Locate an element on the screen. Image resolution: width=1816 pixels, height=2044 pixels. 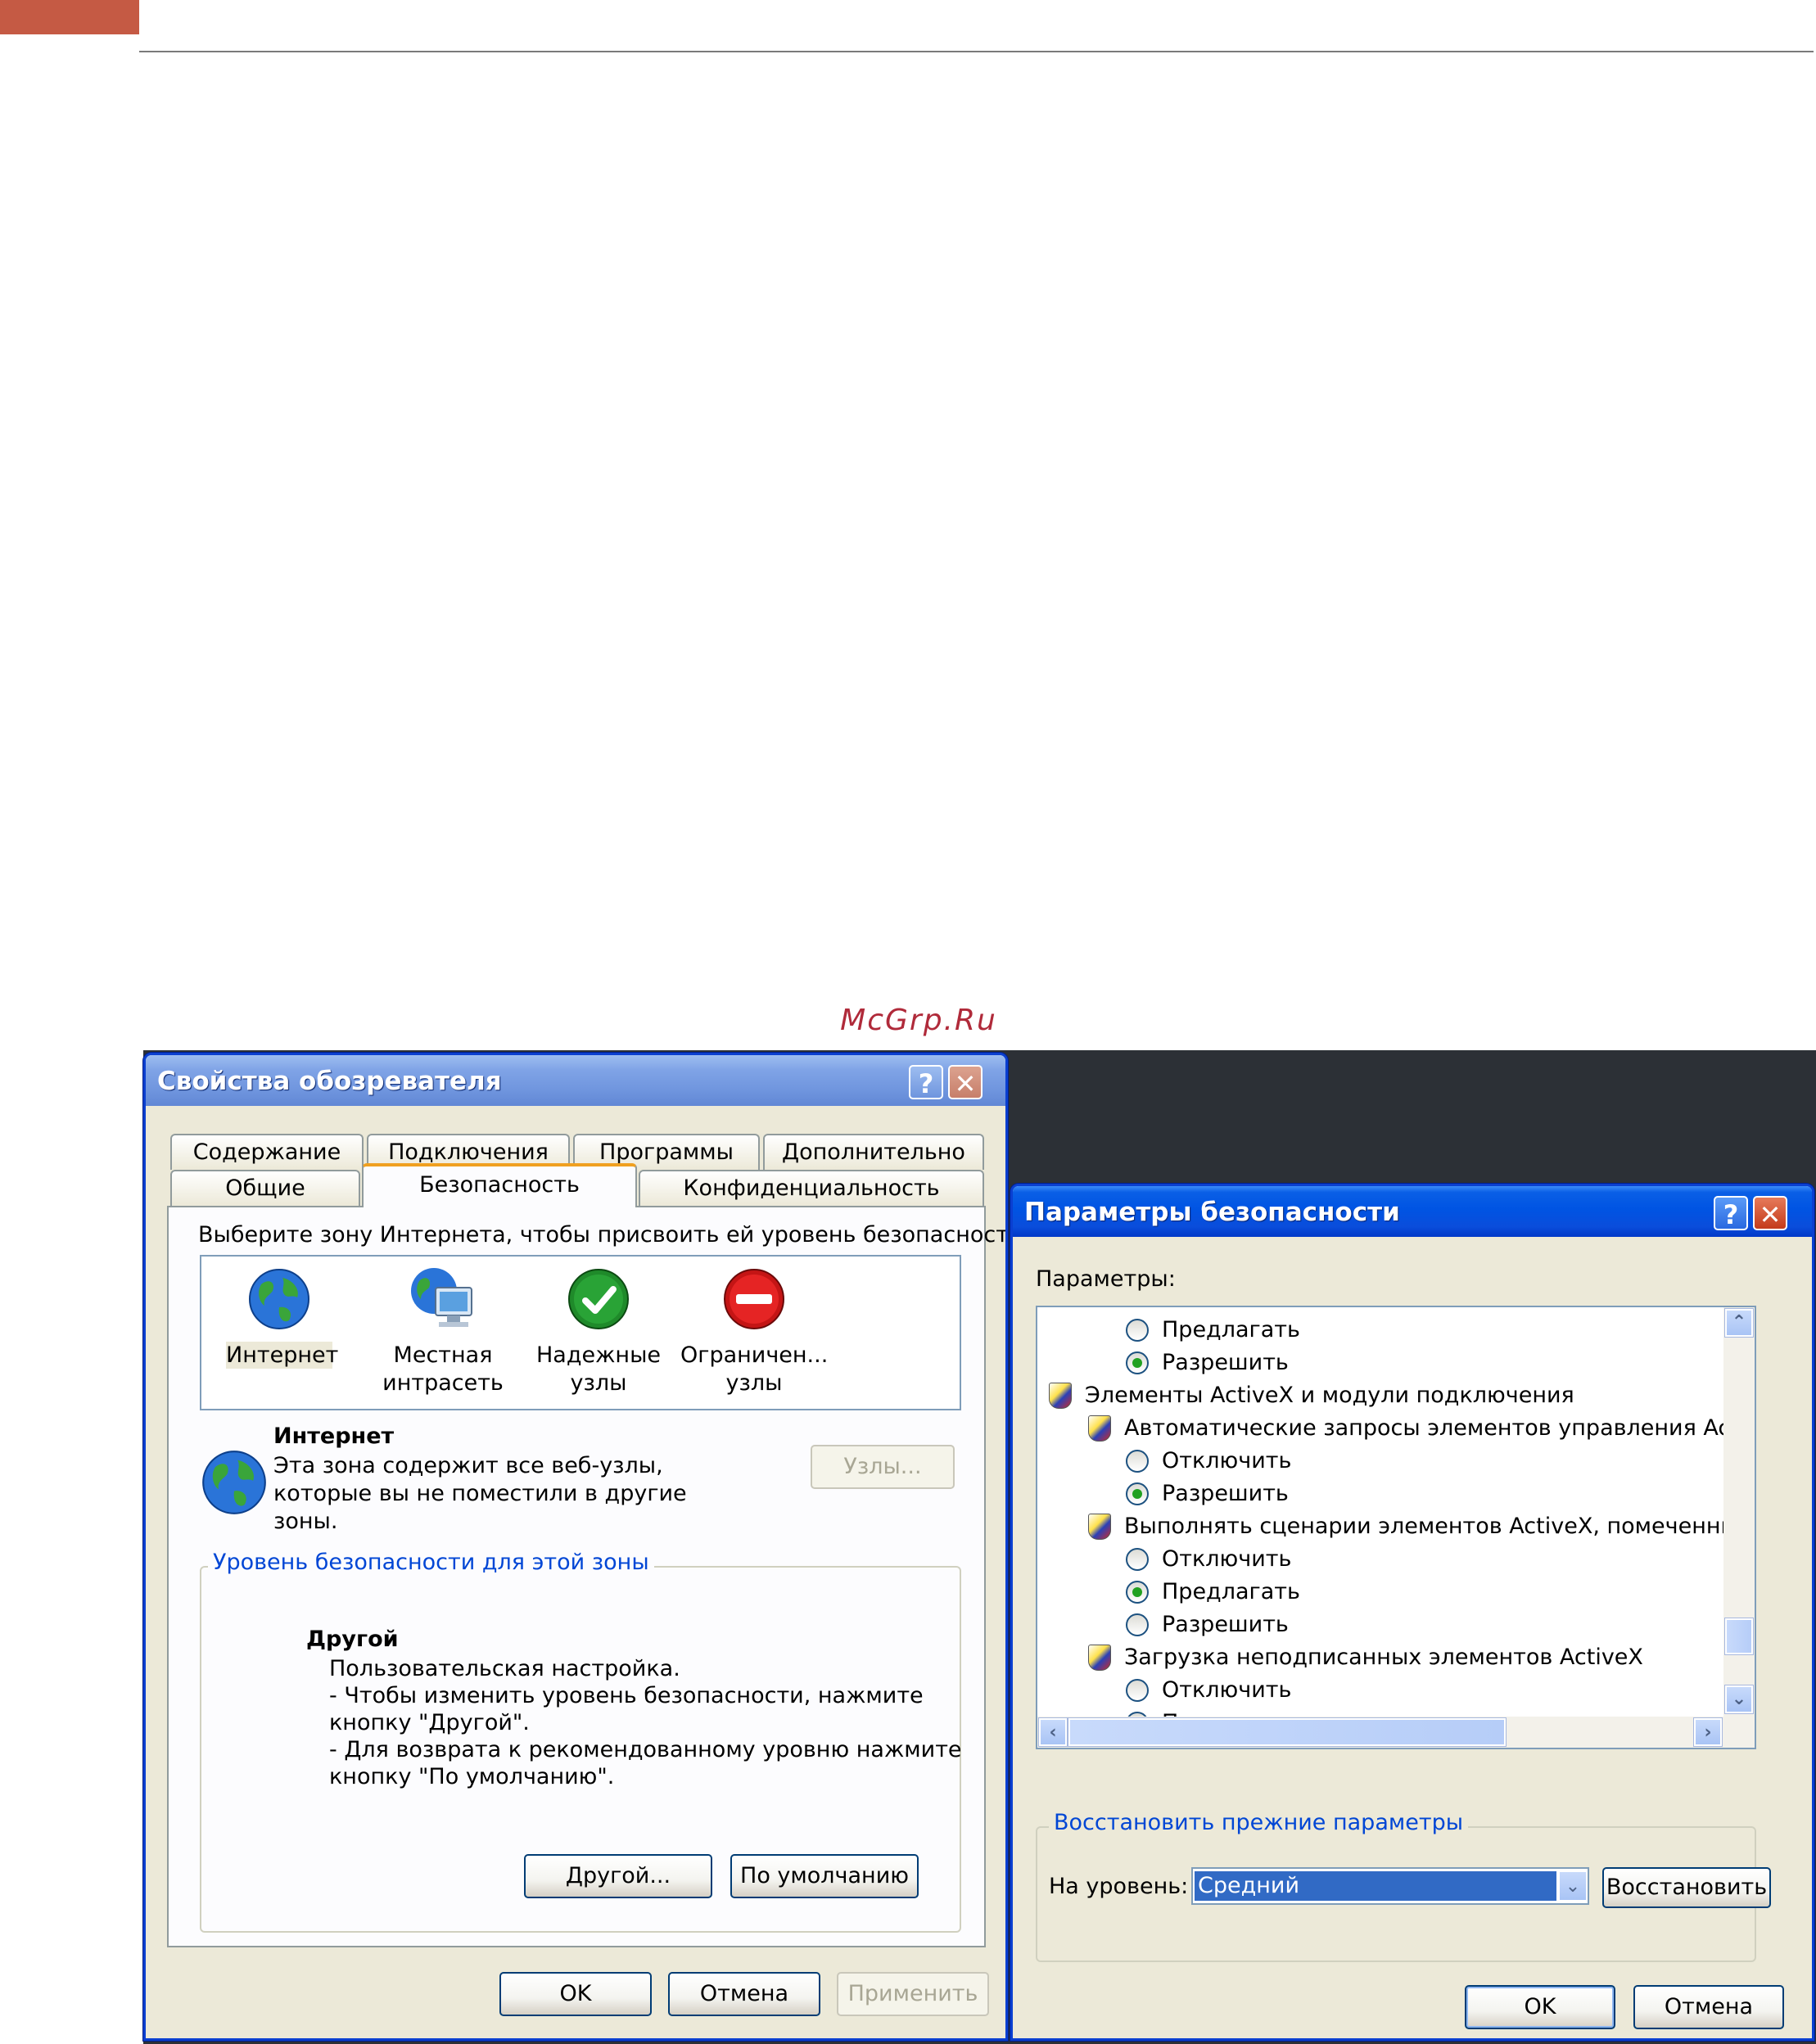
title-bar: Параметры безопасности ? ✕ is located at coordinates (1412, 1211).